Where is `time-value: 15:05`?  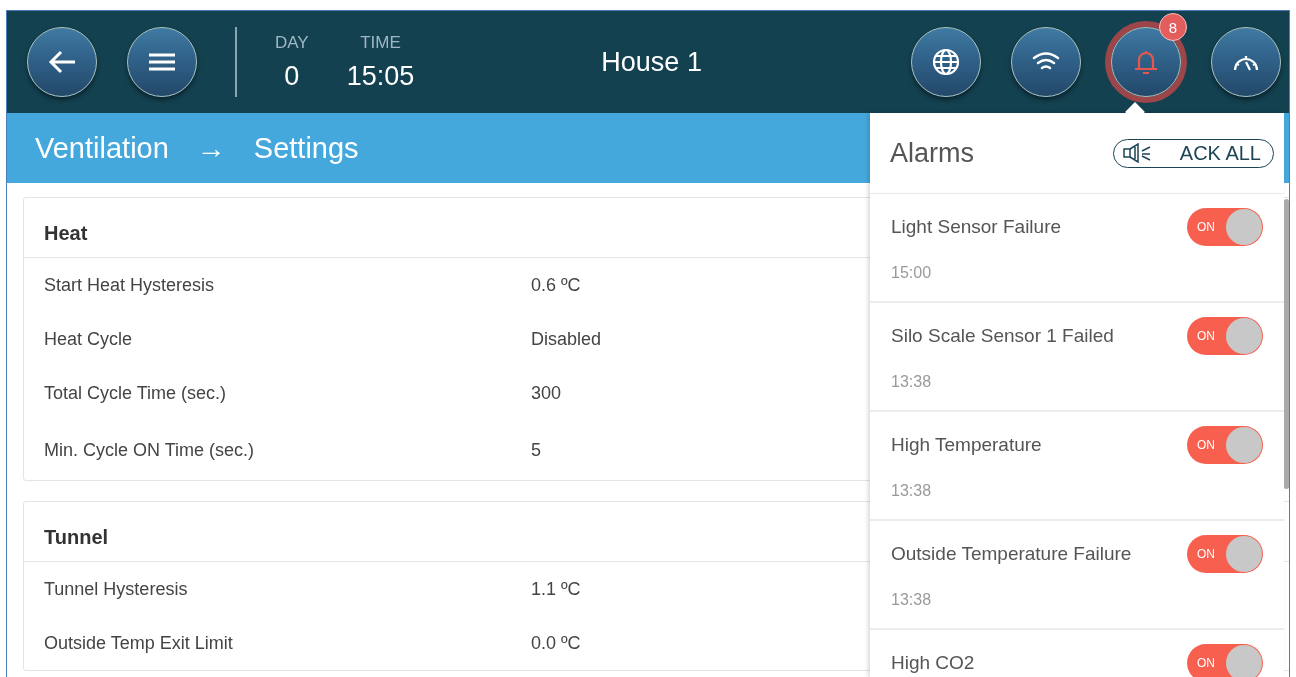
time-value: 15:05 is located at coordinates (380, 76).